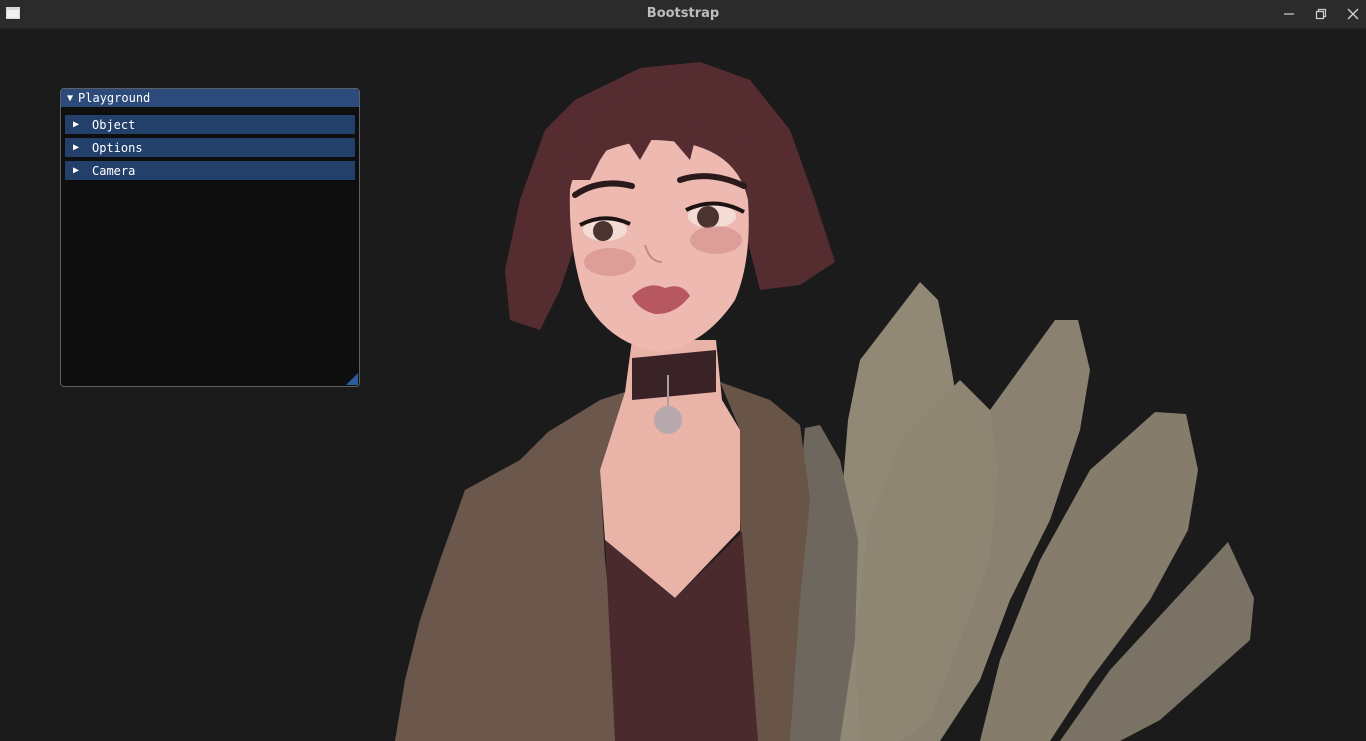 Image resolution: width=1366 pixels, height=741 pixels. I want to click on playground-panel-title: Playground, so click(114, 98).